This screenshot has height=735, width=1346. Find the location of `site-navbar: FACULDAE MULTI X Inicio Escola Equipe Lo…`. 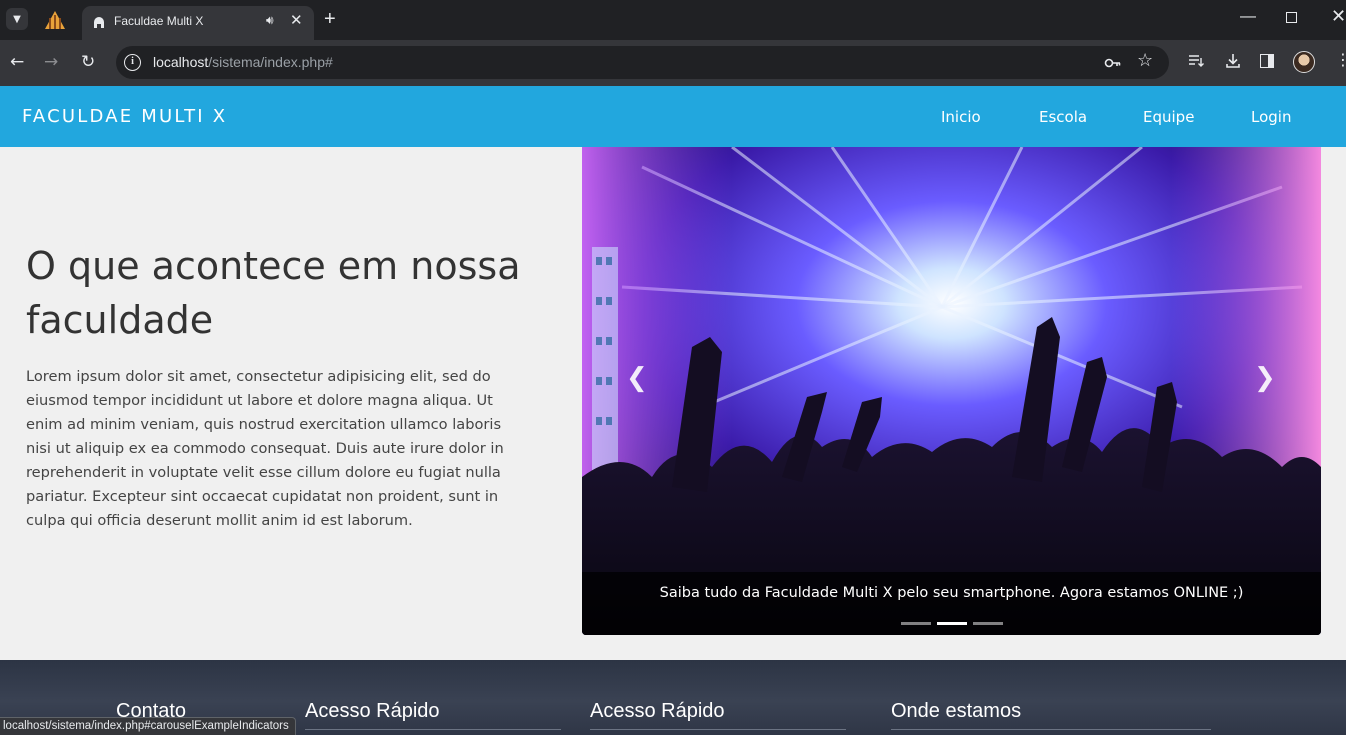

site-navbar: FACULDAE MULTI X Inicio Escola Equipe Lo… is located at coordinates (673, 116).